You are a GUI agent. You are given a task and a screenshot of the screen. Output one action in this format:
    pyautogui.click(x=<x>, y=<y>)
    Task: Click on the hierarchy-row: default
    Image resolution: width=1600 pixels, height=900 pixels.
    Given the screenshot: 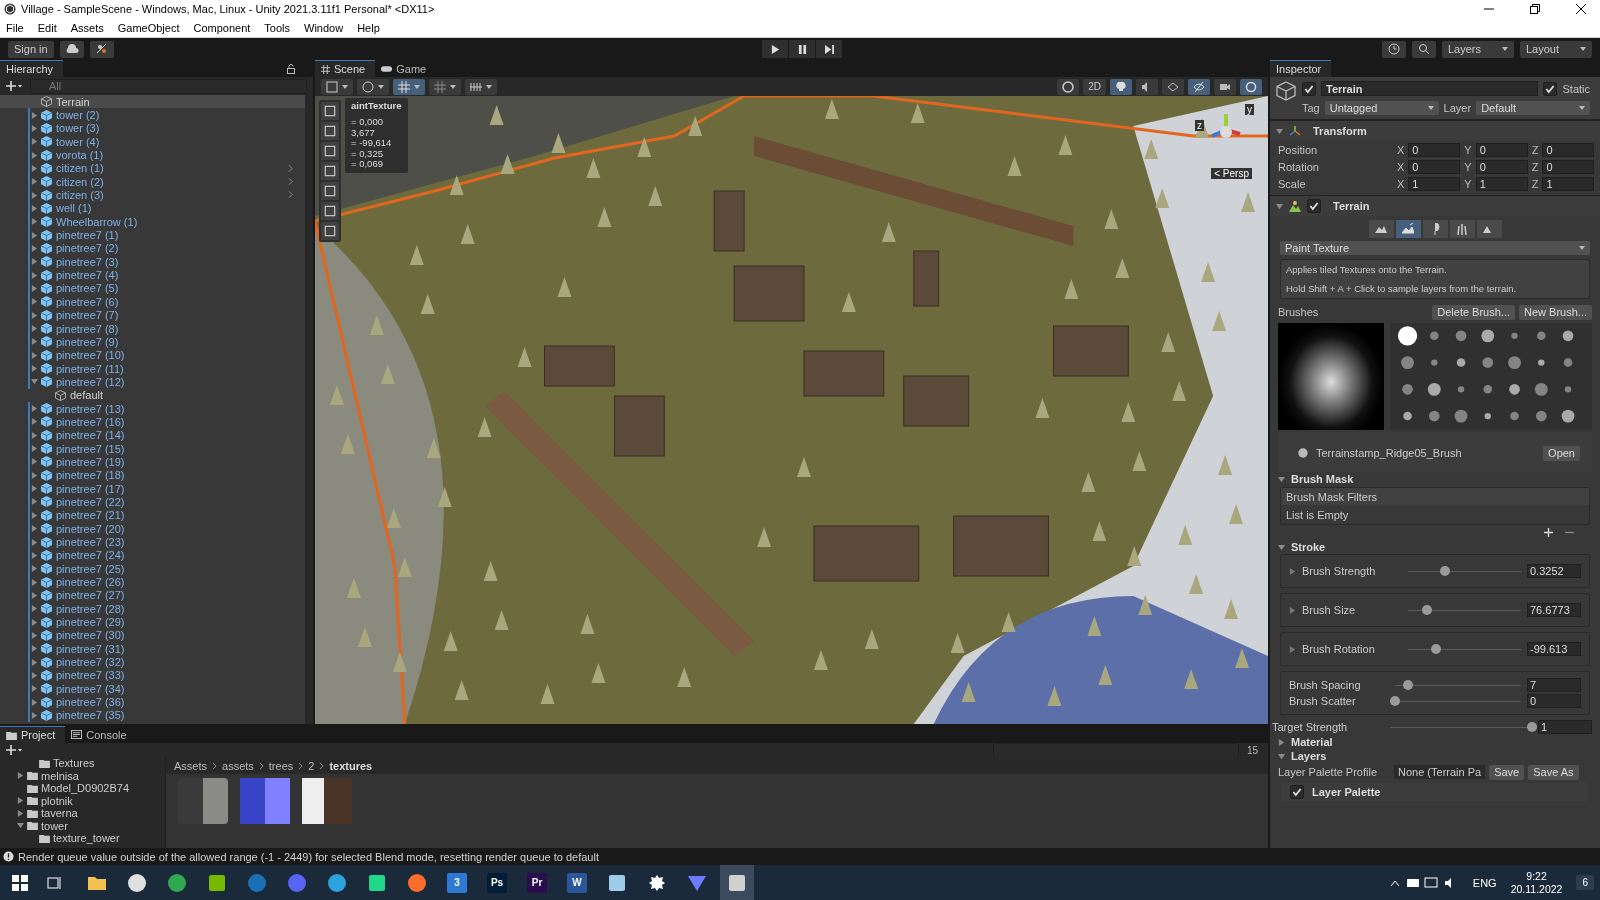 What is the action you would take?
    pyautogui.click(x=152, y=395)
    